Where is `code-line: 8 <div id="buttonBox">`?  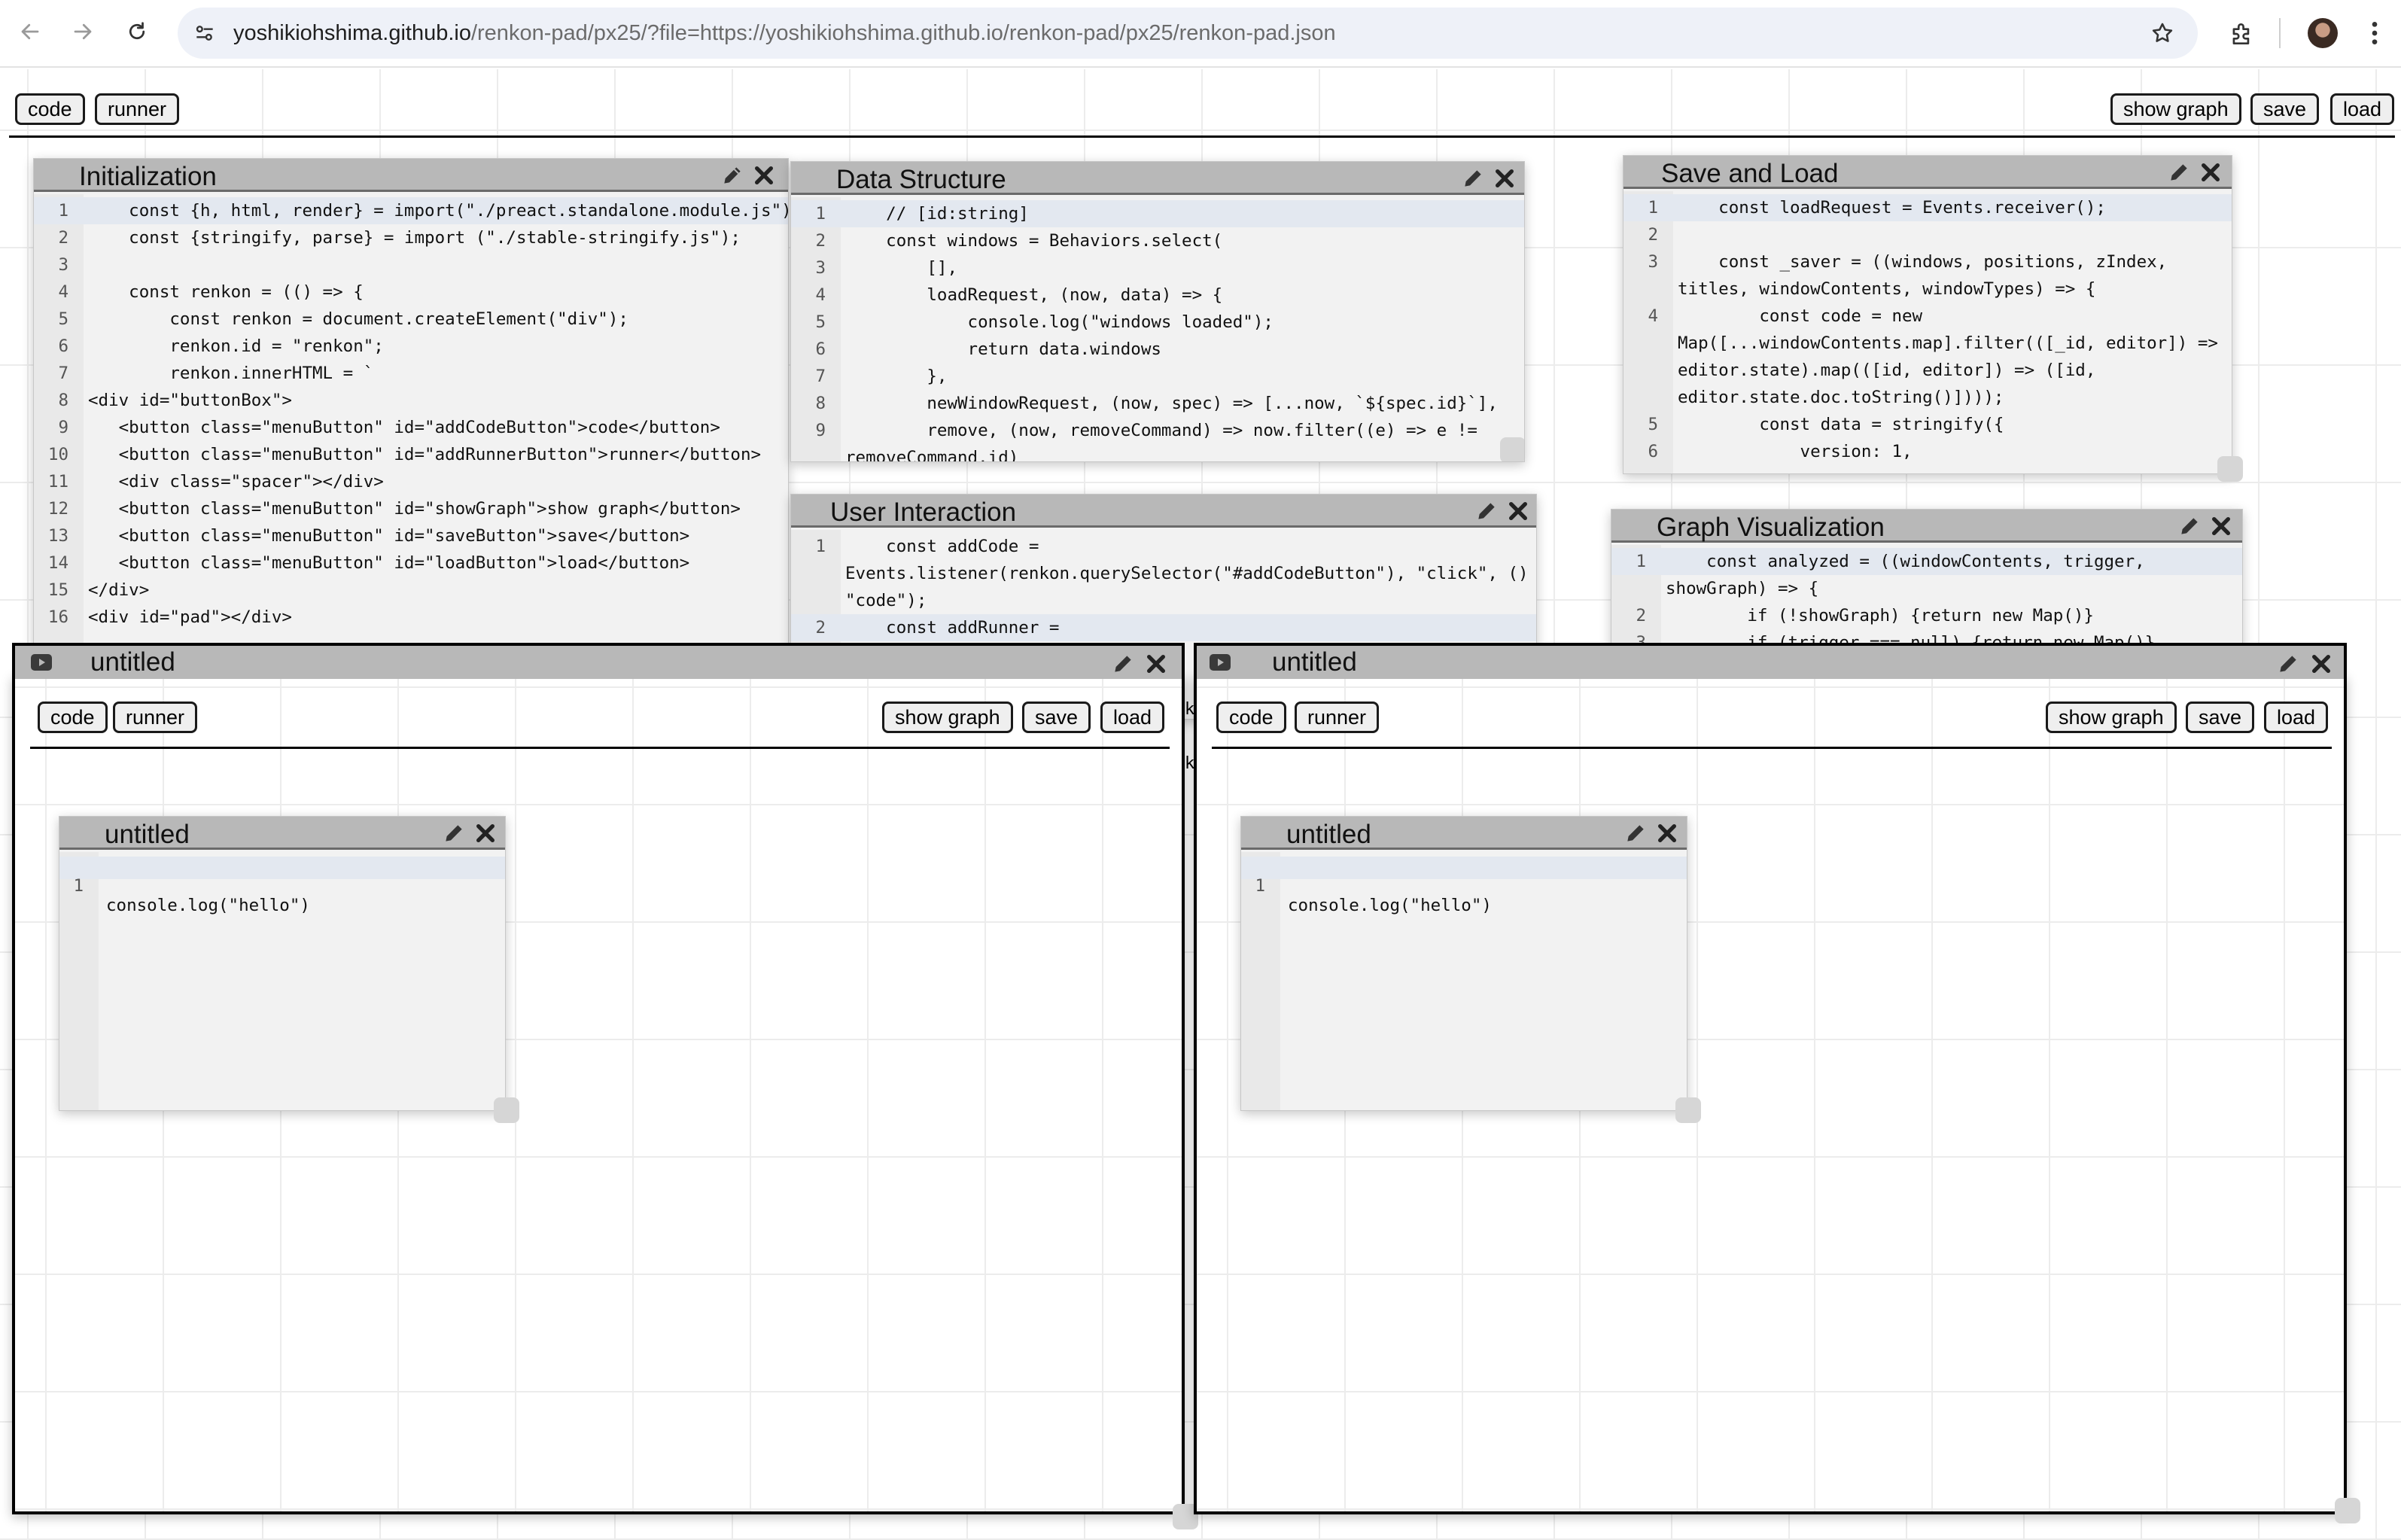 code-line: 8 <div id="buttonBox"> is located at coordinates (411, 400).